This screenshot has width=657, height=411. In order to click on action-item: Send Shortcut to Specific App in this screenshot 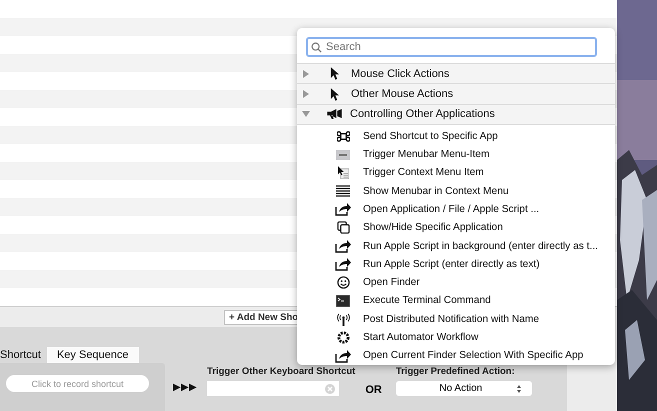, I will do `click(456, 136)`.